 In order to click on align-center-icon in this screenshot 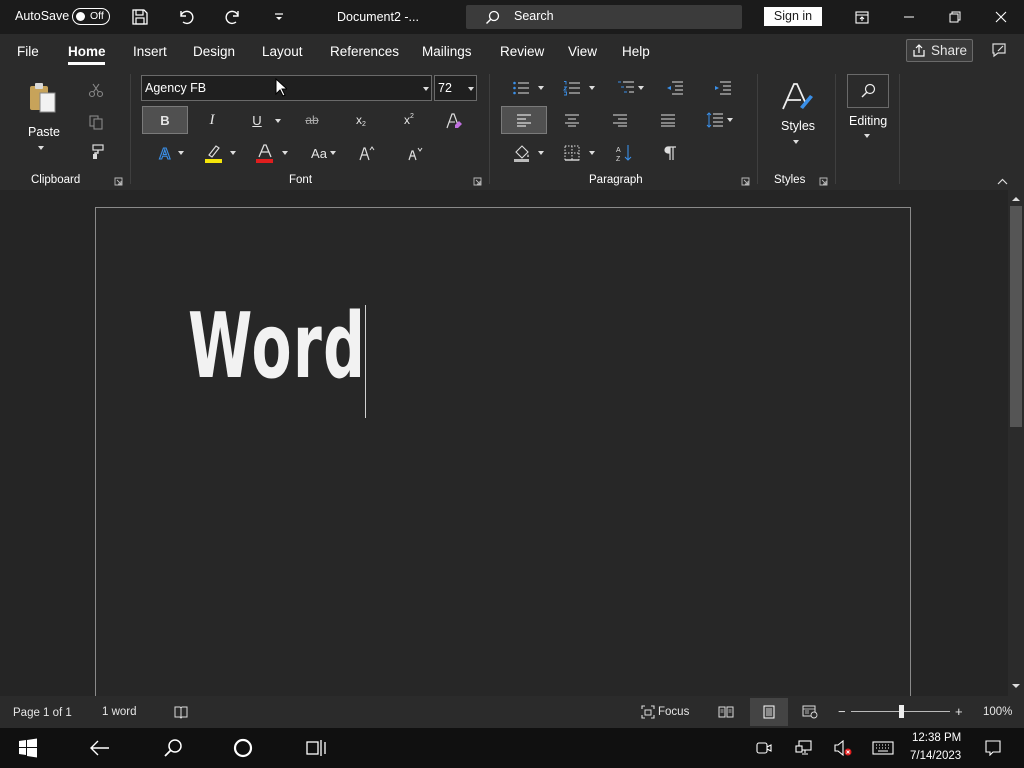, I will do `click(572, 120)`.